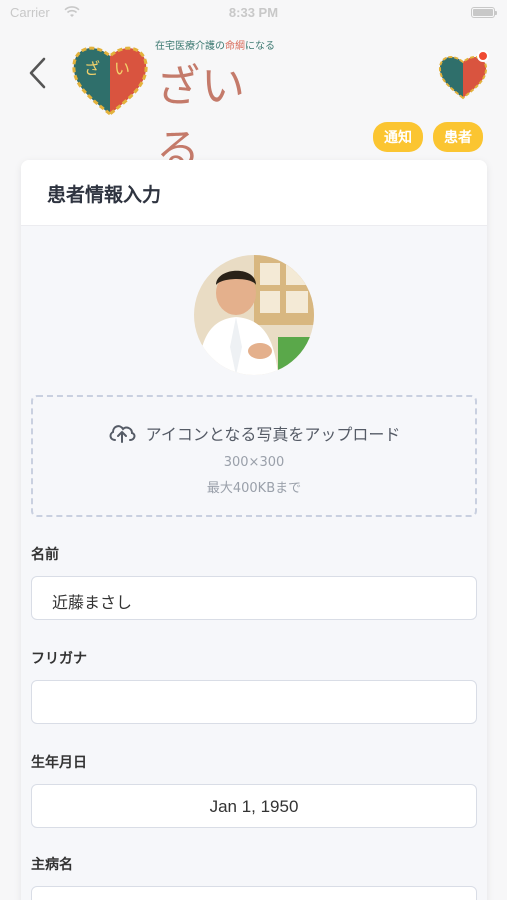  I want to click on name-field: 近藤まさし, so click(254, 598).